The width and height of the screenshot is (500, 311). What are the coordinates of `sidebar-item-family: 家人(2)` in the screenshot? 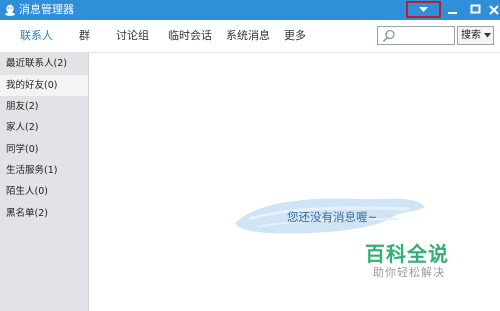 It's located at (44, 127).